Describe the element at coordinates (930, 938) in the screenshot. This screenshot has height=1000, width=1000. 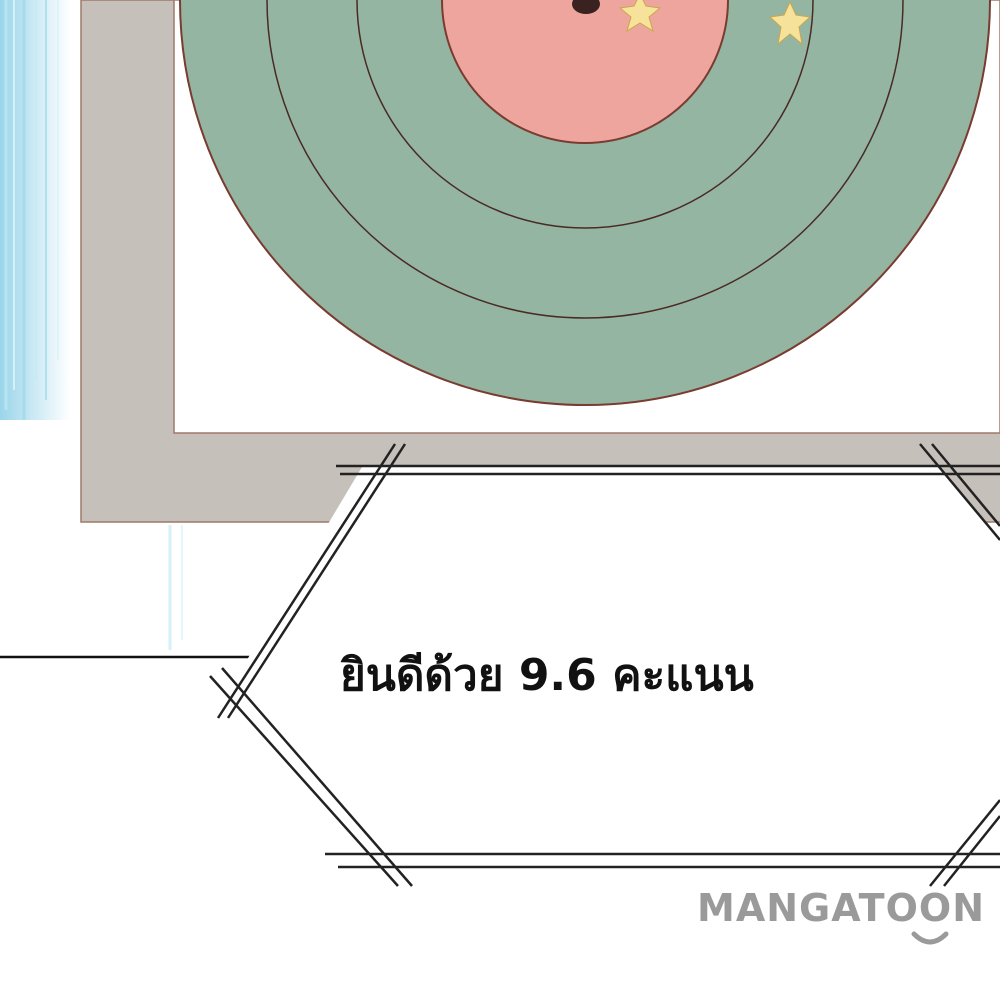
I see `smile-icon` at that location.